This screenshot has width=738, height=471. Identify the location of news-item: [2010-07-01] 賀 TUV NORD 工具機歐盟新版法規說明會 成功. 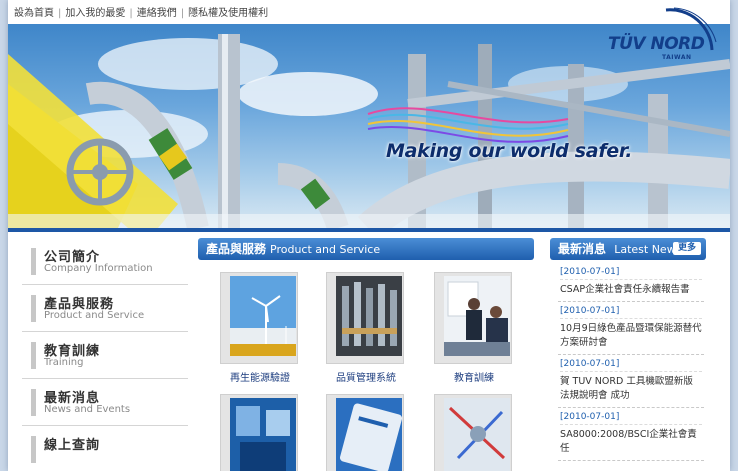
(631, 381).